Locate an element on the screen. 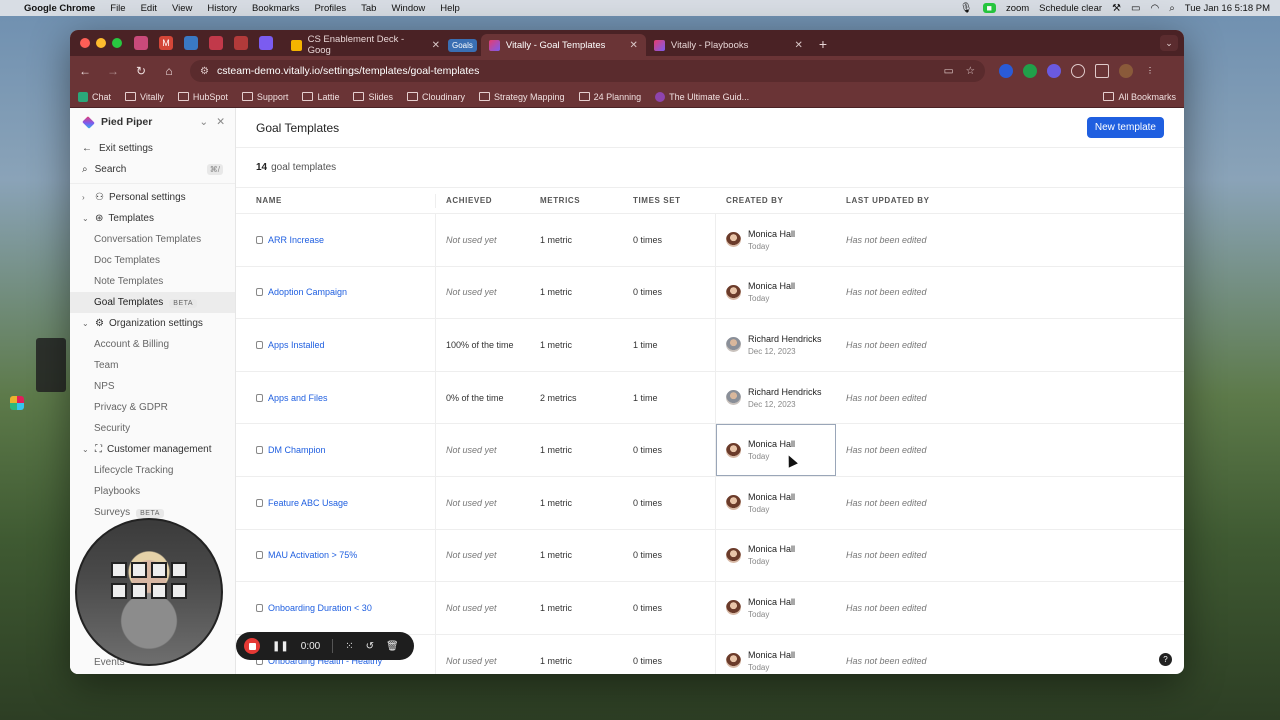 The height and width of the screenshot is (720, 1280). sidebar-item-playbooks: Playbooks is located at coordinates (152, 491).